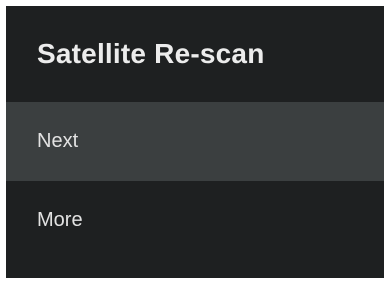 The width and height of the screenshot is (390, 284). What do you see at coordinates (58, 141) in the screenshot?
I see `next-button-label: Next` at bounding box center [58, 141].